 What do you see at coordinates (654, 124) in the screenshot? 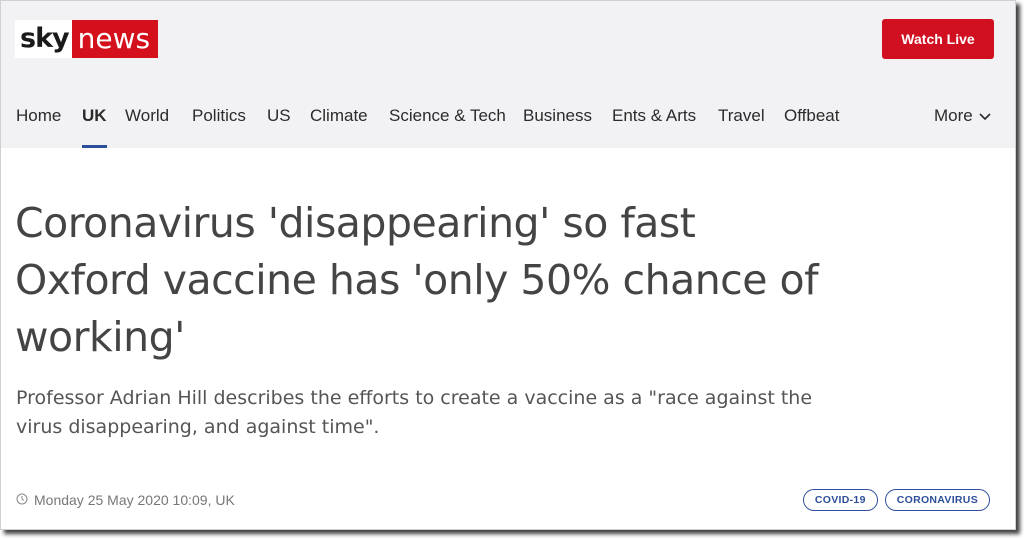
I see `nav-item-ents-arts: Ents & Arts` at bounding box center [654, 124].